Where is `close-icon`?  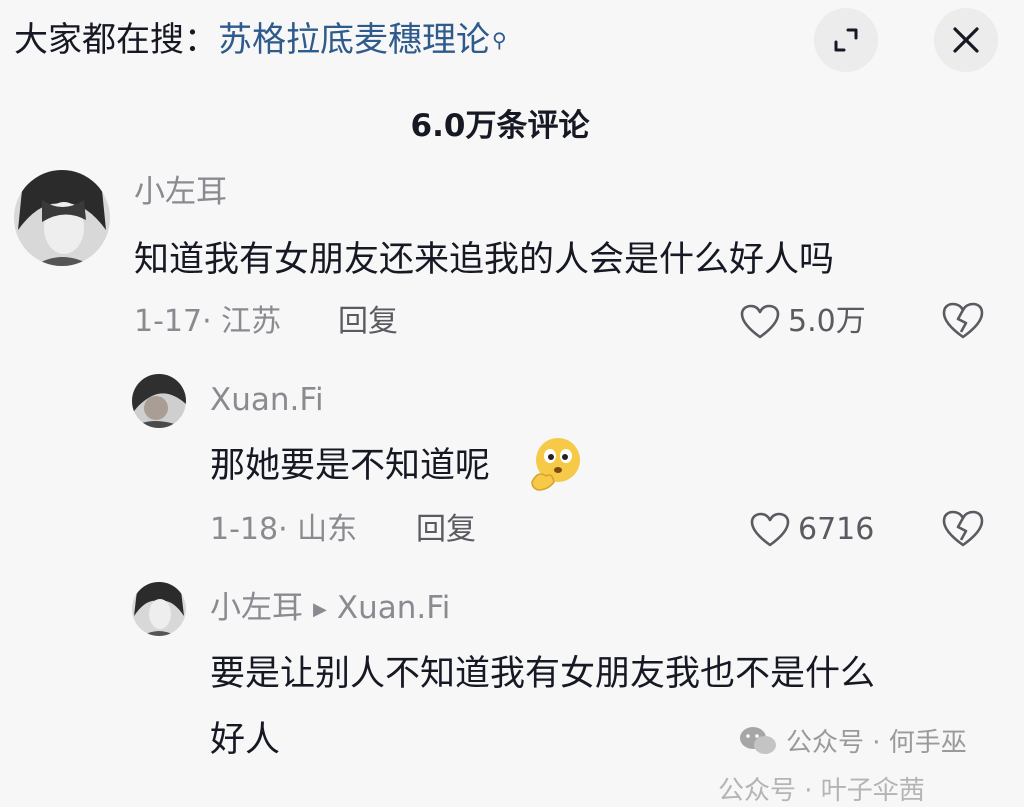 close-icon is located at coordinates (966, 40).